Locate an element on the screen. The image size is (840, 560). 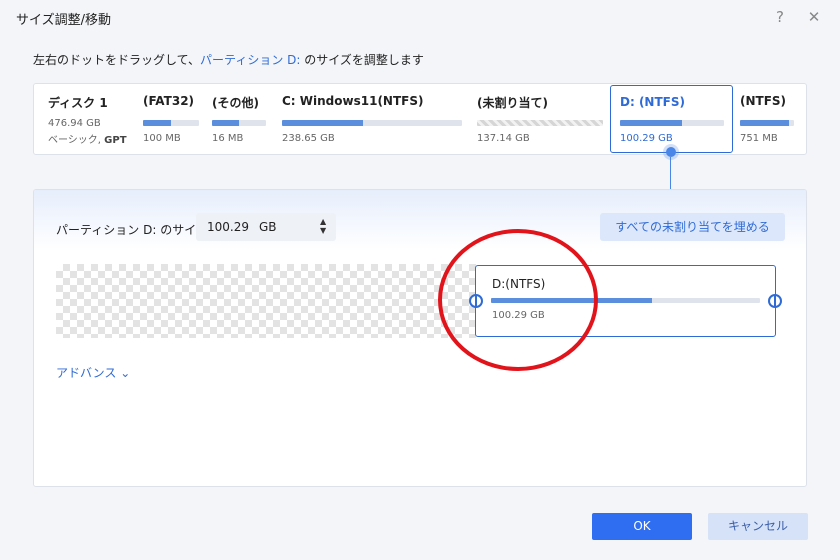
partition-name: C: Windows11(NTFS) is located at coordinates (353, 101).